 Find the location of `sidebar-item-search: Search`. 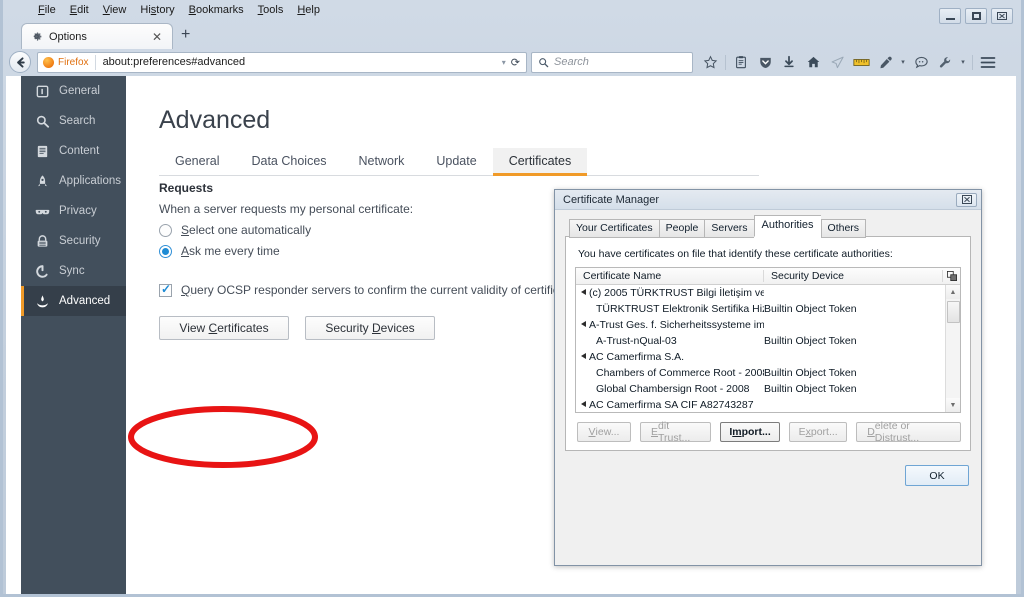

sidebar-item-search: Search is located at coordinates (73, 121).